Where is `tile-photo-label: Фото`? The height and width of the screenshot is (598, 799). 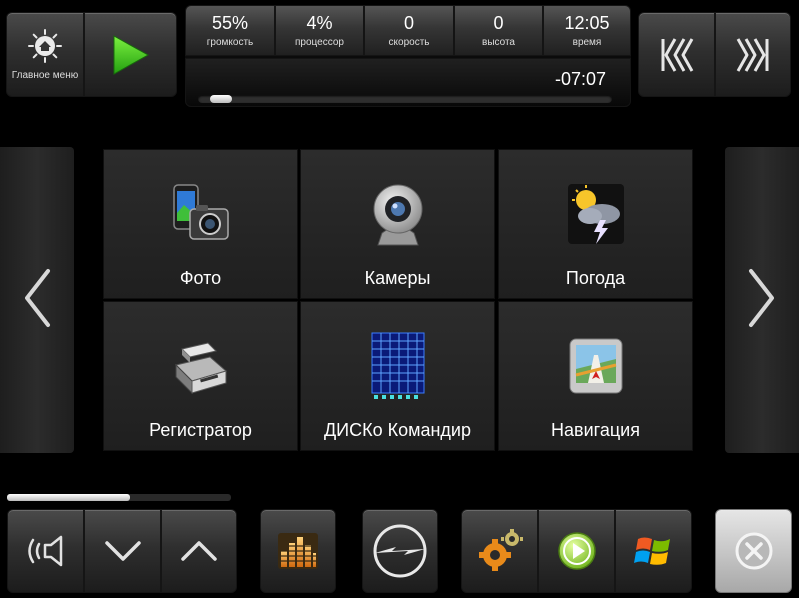 tile-photo-label: Фото is located at coordinates (200, 278).